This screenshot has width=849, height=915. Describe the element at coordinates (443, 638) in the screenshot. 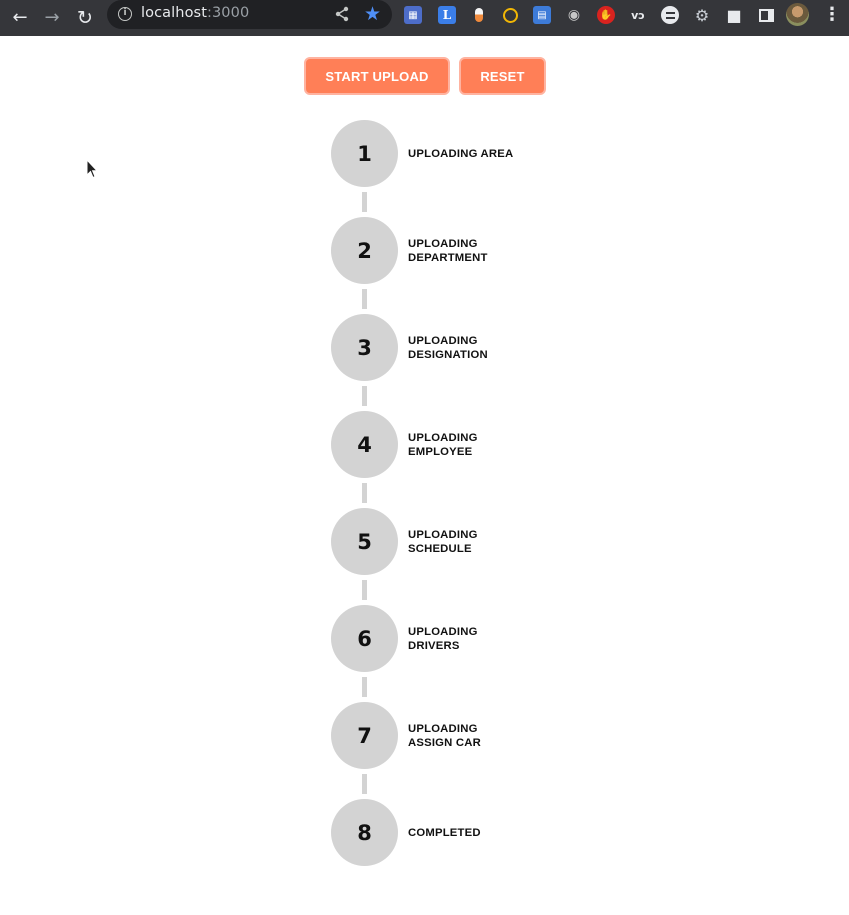

I see `step-label: UPLOADING DRIVERS` at that location.